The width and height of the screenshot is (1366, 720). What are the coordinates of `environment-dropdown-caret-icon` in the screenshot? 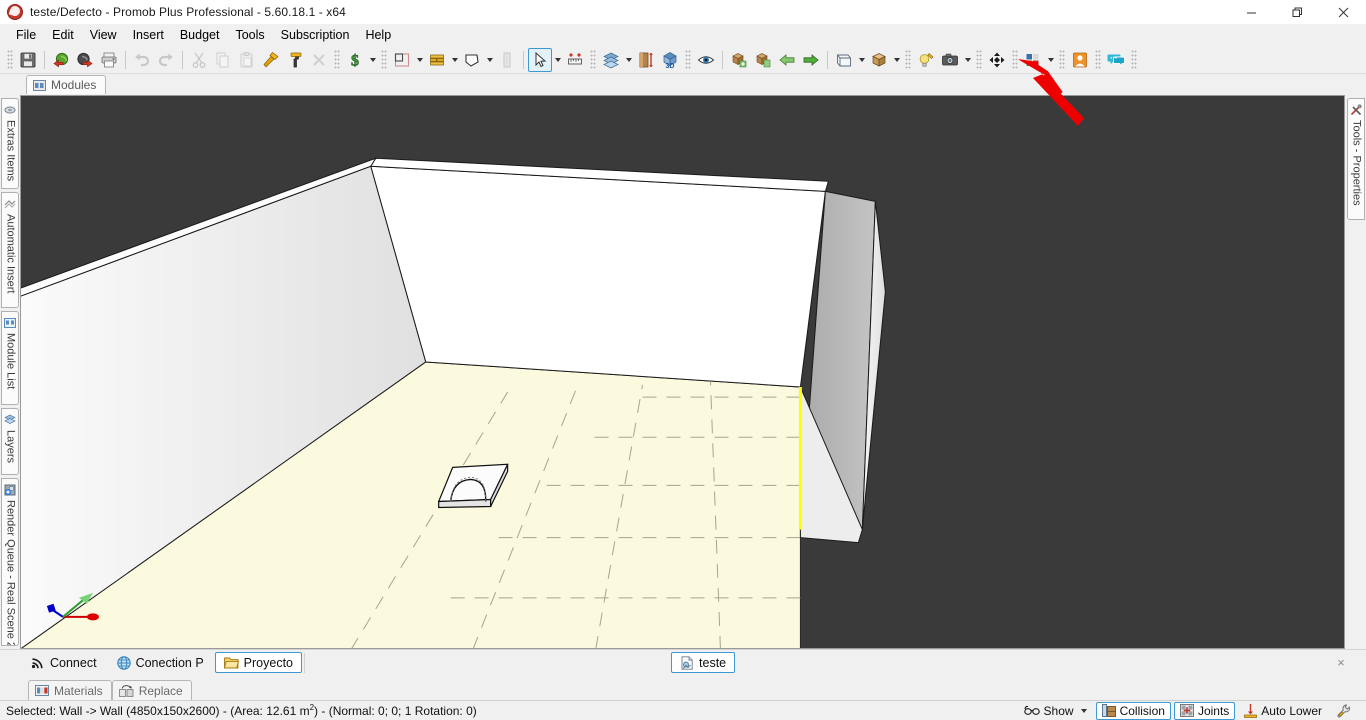 It's located at (419, 60).